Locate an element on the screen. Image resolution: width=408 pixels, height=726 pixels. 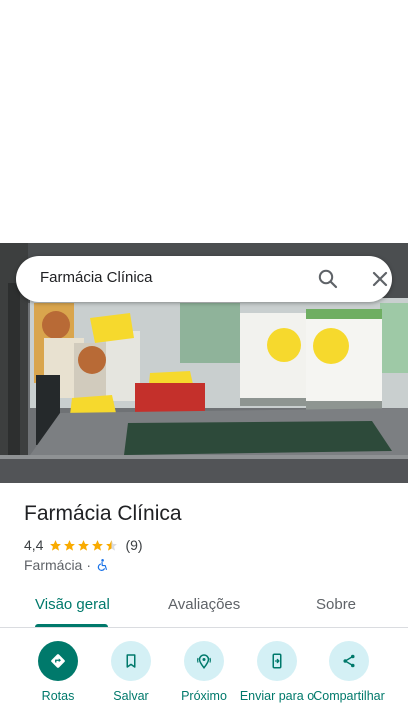
category-row: Farmácia · is located at coordinates (66, 565).